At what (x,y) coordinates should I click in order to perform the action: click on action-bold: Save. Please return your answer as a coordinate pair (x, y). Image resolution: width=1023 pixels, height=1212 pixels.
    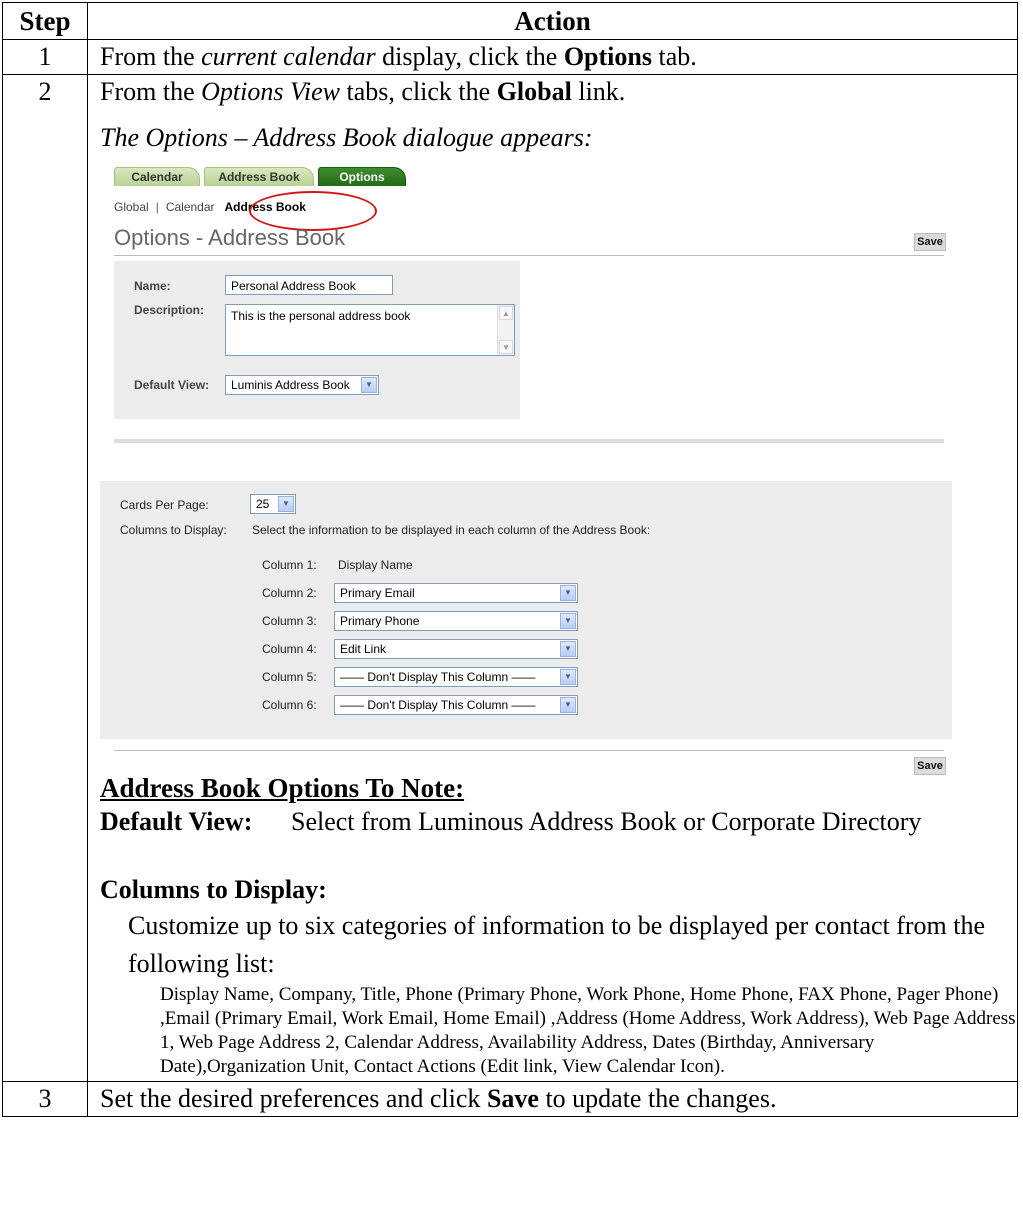
    Looking at the image, I should click on (512, 1098).